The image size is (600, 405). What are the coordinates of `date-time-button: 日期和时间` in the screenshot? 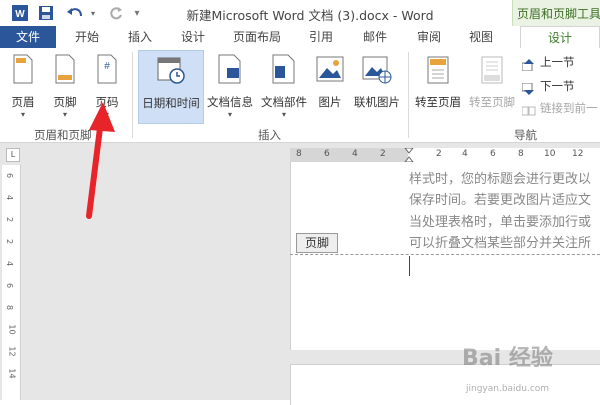 It's located at (171, 87).